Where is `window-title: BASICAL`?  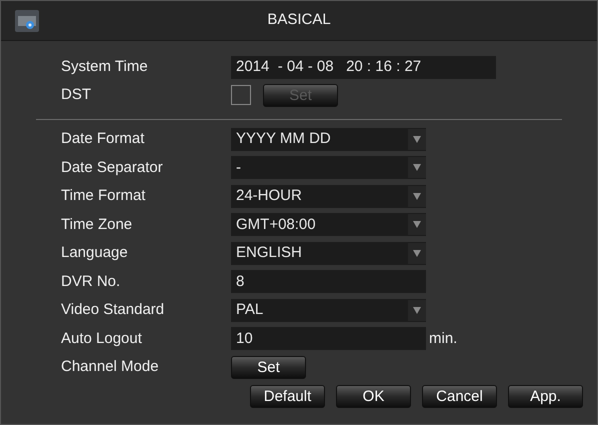
window-title: BASICAL is located at coordinates (299, 20).